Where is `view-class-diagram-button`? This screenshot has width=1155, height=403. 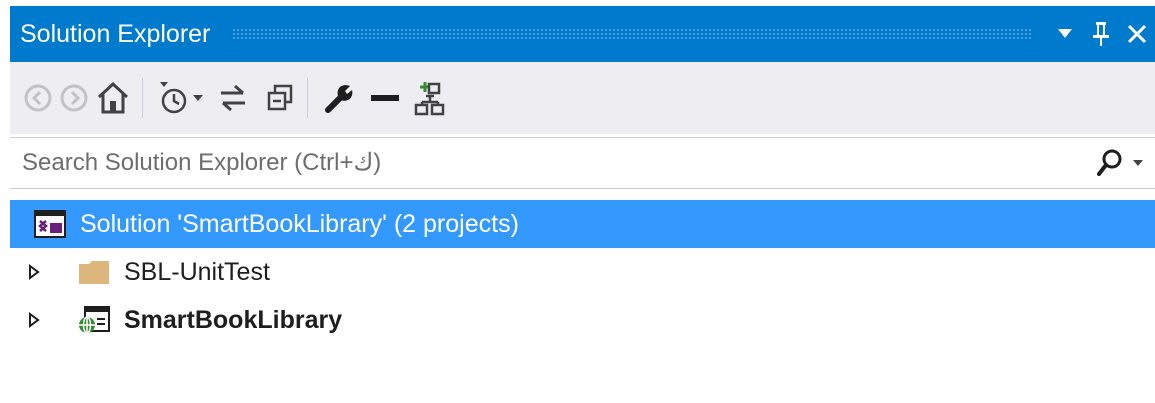
view-class-diagram-button is located at coordinates (429, 98).